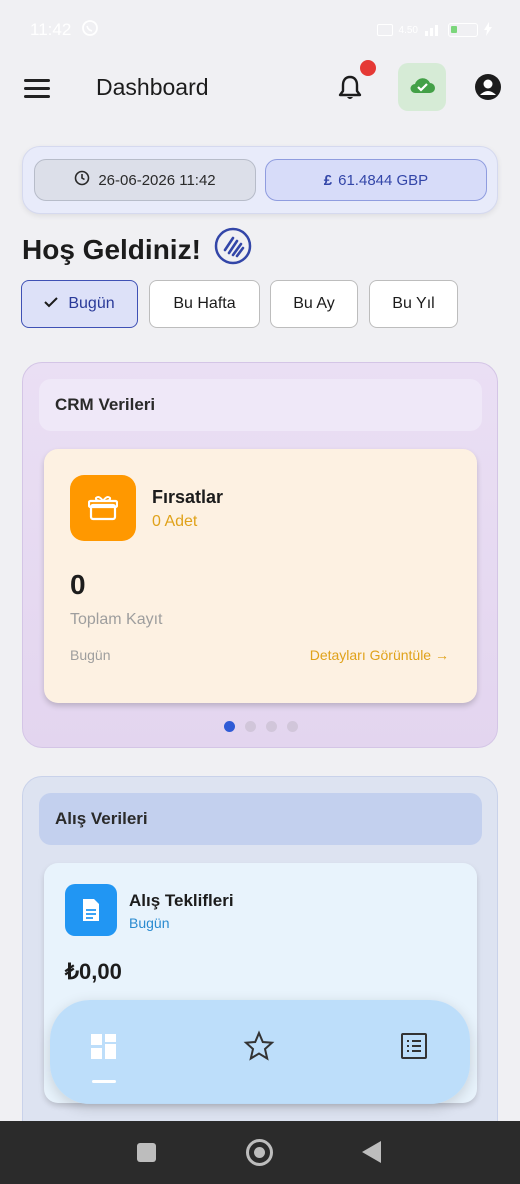 The height and width of the screenshot is (1184, 520). I want to click on status-time: 11:42, so click(51, 29).